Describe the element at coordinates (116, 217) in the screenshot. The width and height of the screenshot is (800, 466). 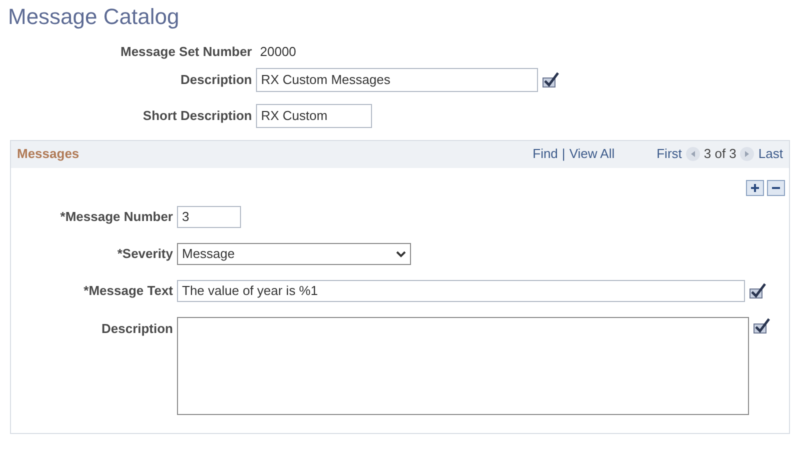
I see `field-label: *Message Number` at that location.